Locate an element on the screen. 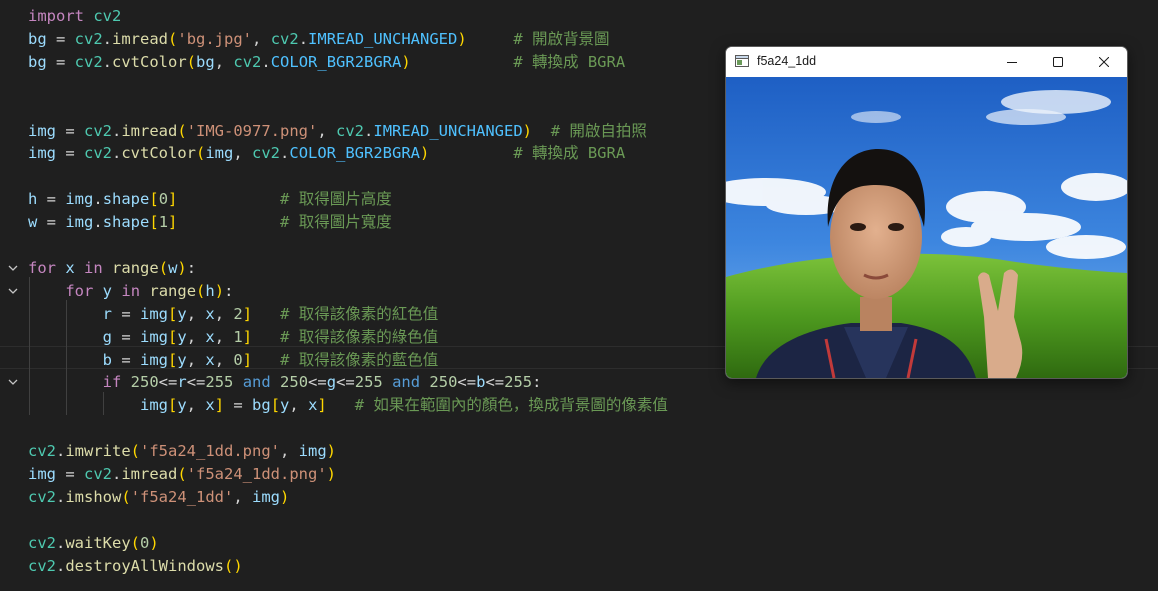 This screenshot has width=1158, height=591. code-line: h = img.shape[0] # 取得圖片高度 is located at coordinates (210, 199).